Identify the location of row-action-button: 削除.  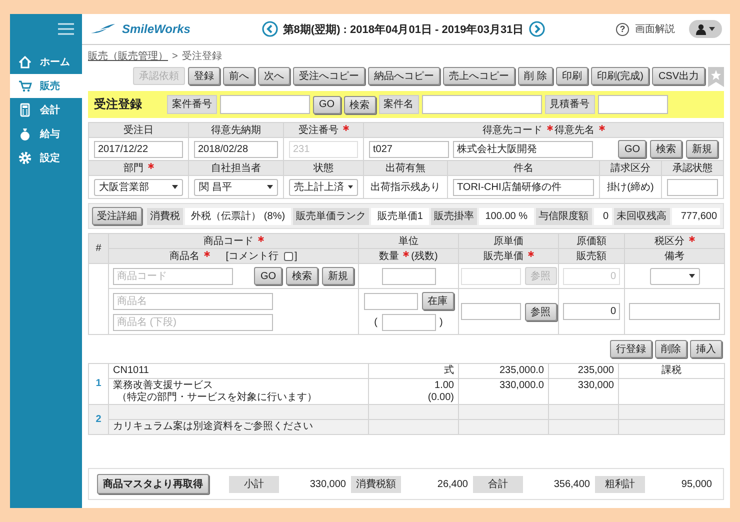
(671, 349).